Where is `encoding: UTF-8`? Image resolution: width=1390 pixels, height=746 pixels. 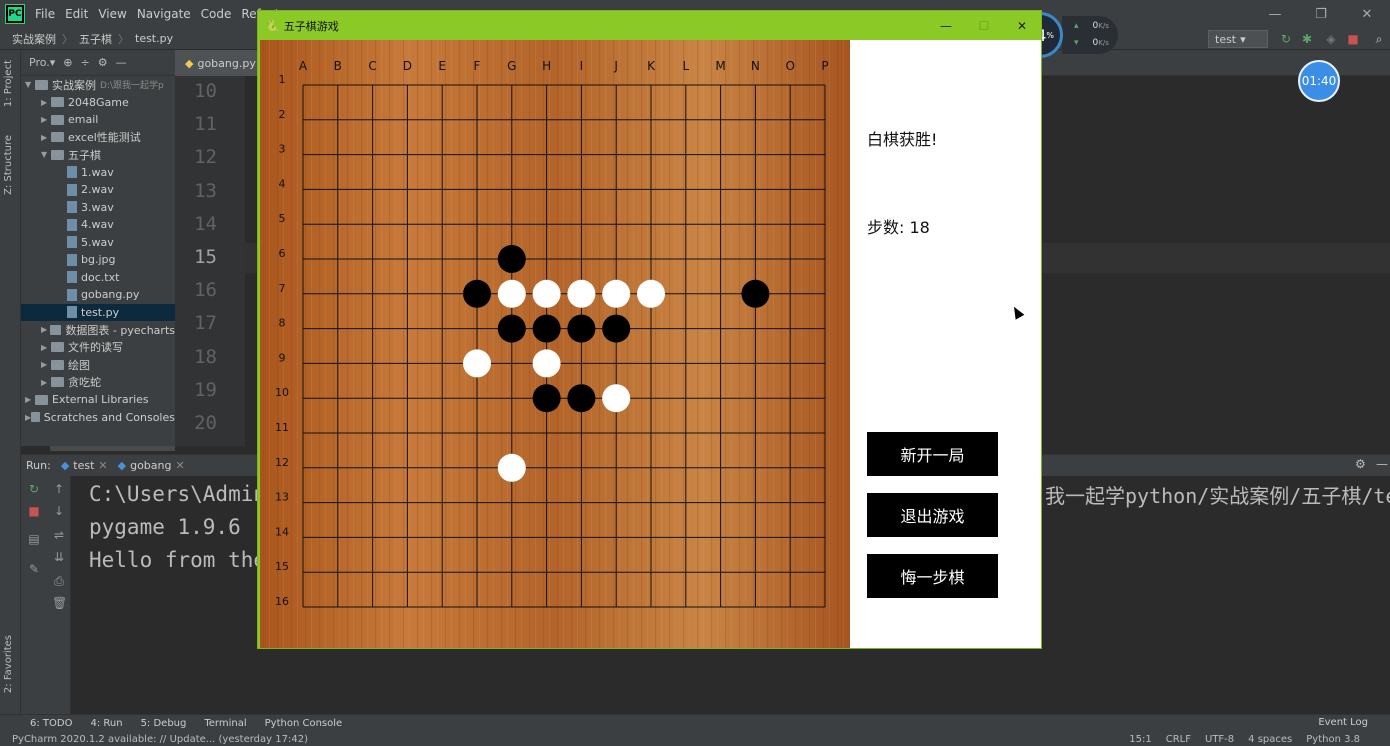 encoding: UTF-8 is located at coordinates (1219, 739).